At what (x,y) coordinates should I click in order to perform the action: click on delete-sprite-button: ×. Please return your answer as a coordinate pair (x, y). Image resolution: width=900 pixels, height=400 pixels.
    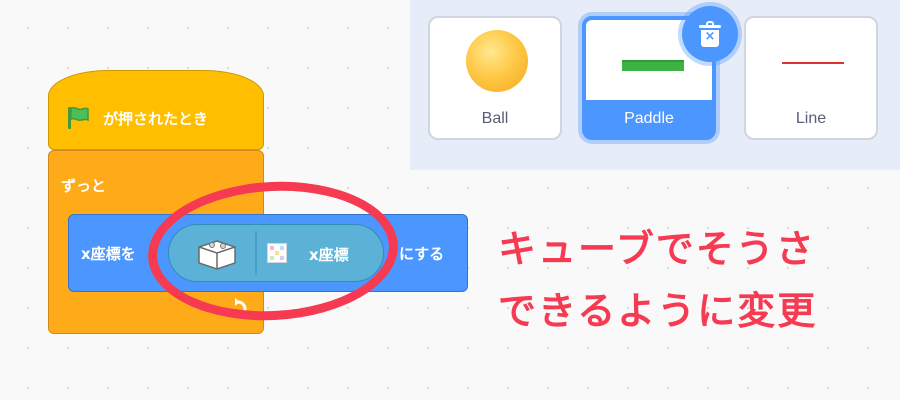
    Looking at the image, I should click on (710, 34).